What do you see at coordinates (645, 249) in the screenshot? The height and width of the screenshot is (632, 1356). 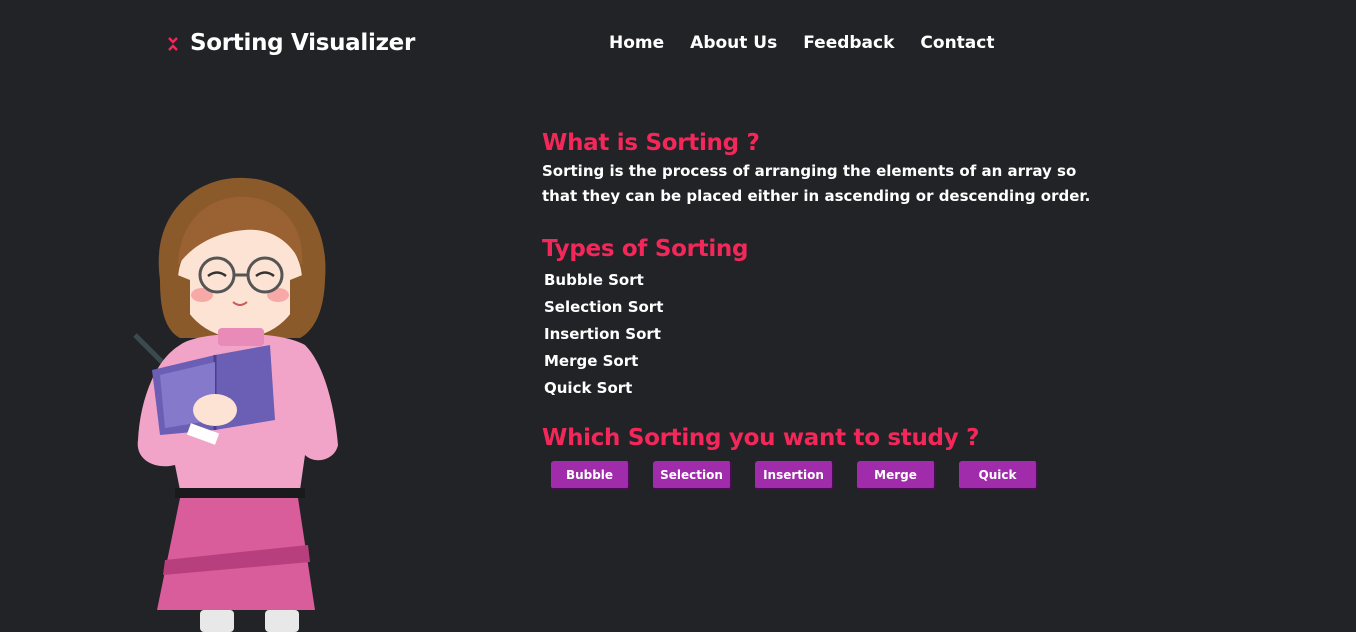 I see `types-of-sorting-heading: Types of Sorting` at bounding box center [645, 249].